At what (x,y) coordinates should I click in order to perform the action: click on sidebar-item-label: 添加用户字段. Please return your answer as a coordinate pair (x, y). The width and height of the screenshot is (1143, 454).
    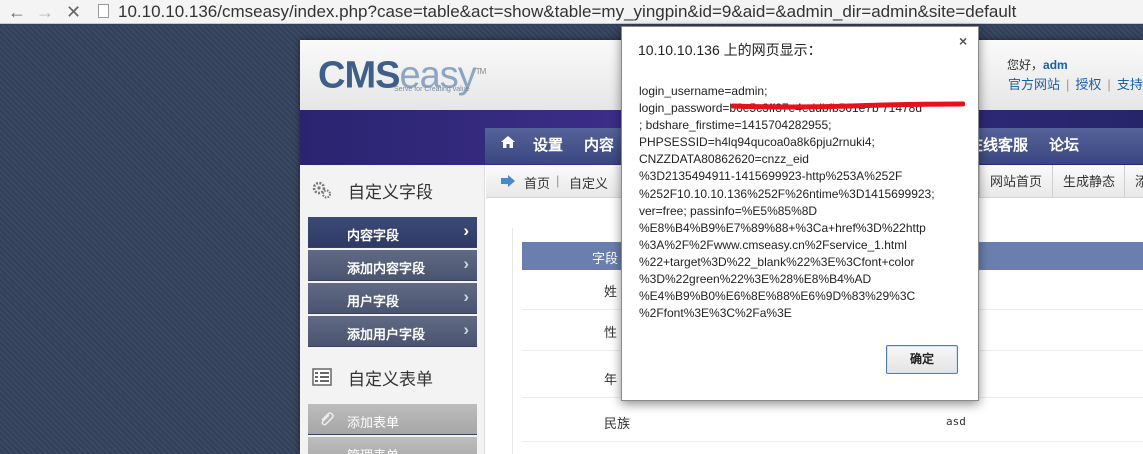
    Looking at the image, I should click on (386, 334).